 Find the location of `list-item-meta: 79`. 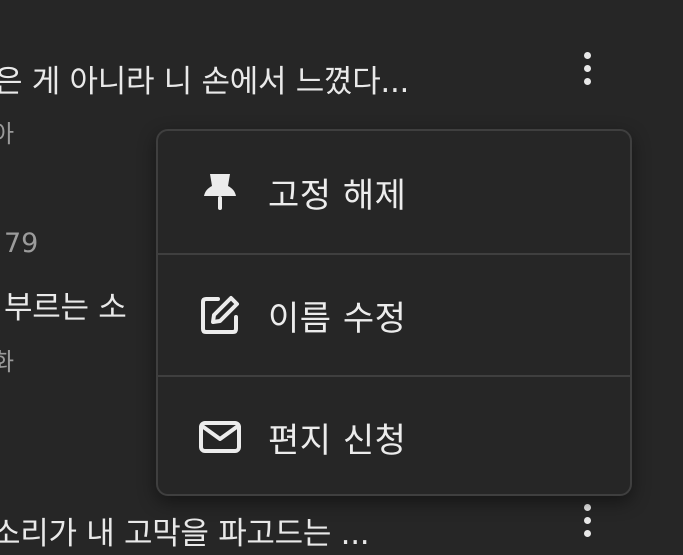

list-item-meta: 79 is located at coordinates (21, 243).